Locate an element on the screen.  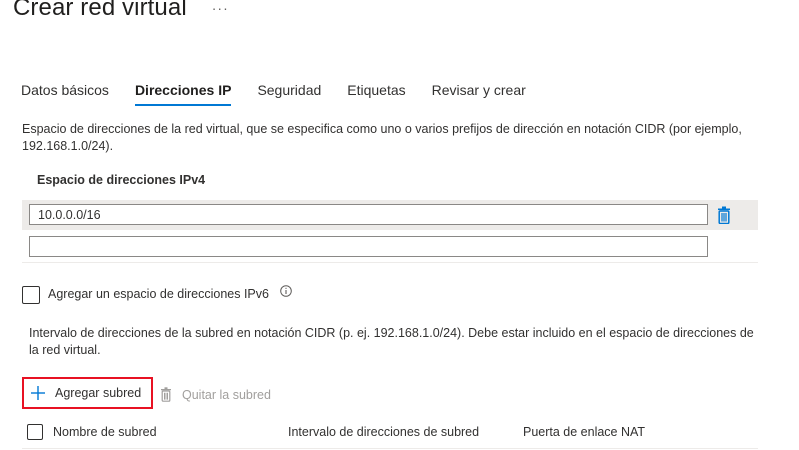
info-icon is located at coordinates (286, 291).